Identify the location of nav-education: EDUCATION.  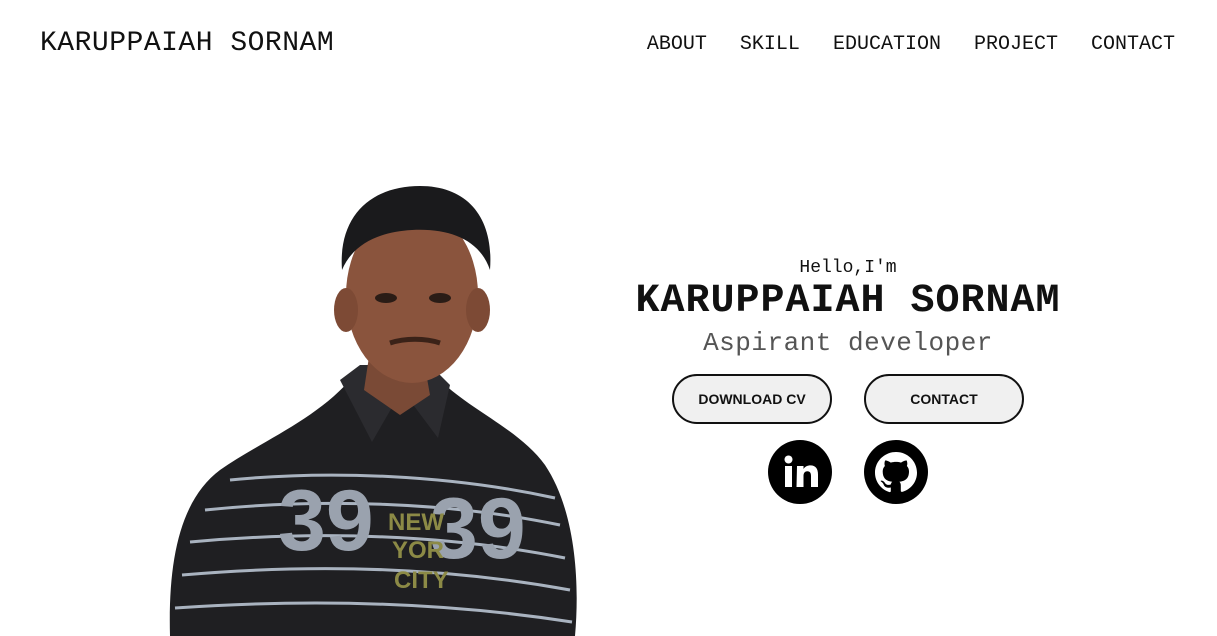
(887, 44).